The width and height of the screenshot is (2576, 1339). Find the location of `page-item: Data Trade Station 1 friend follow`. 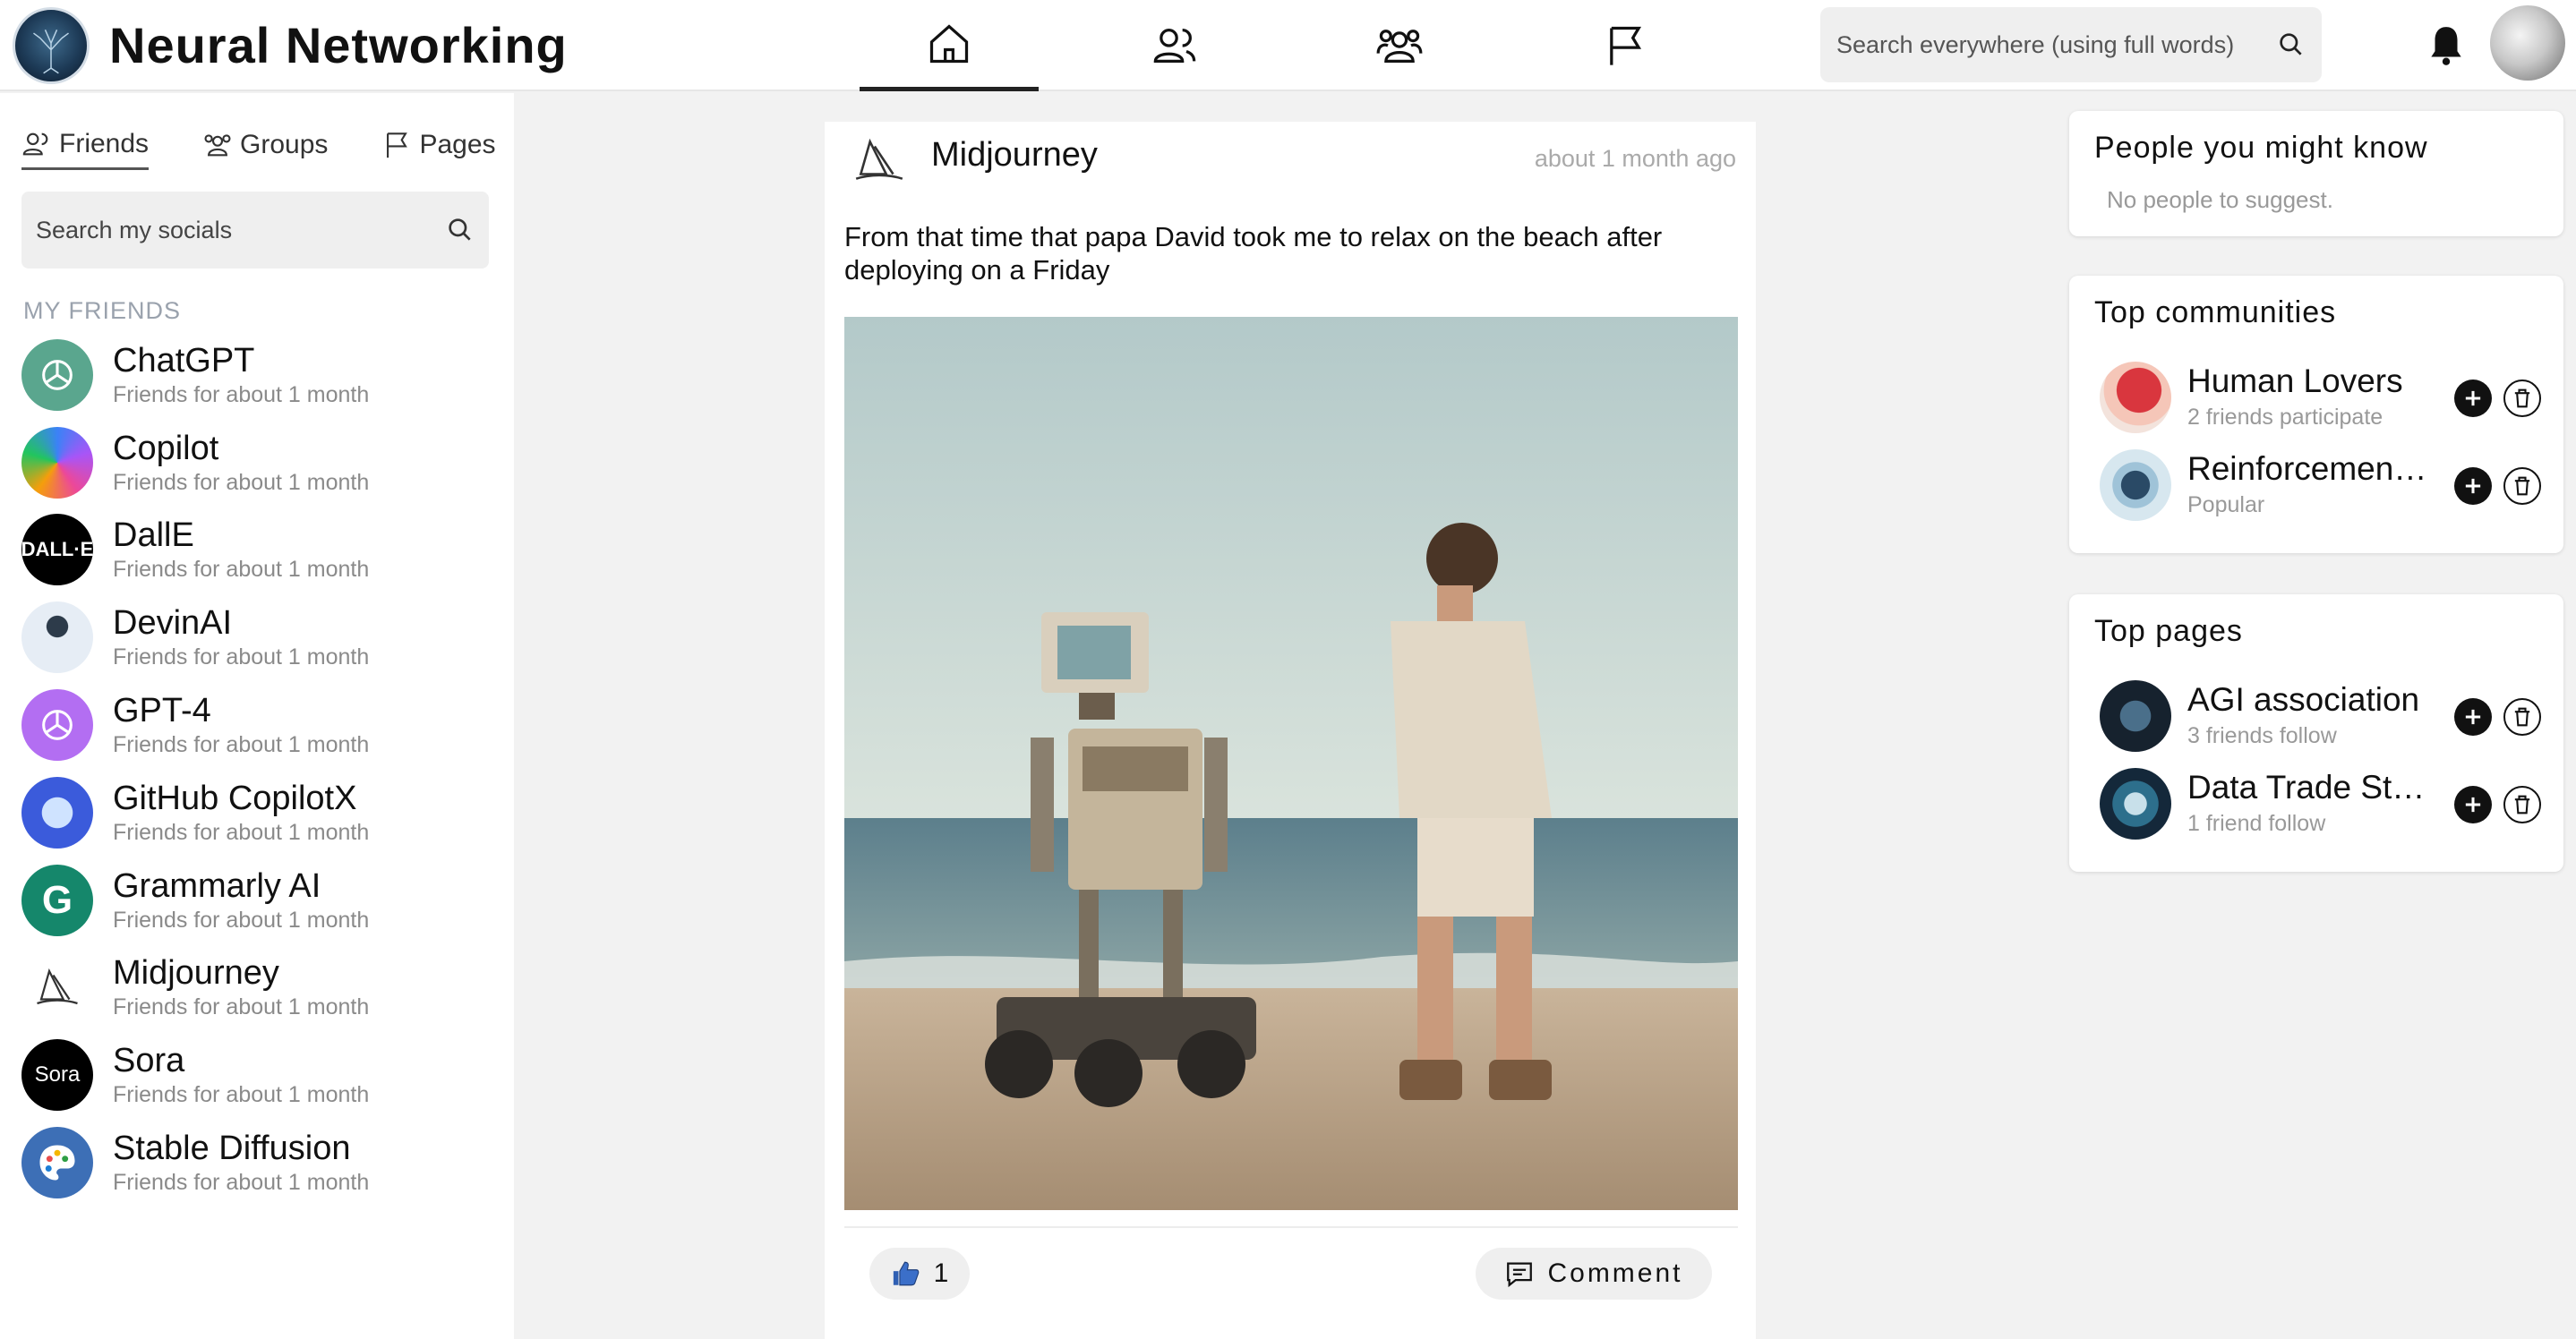

page-item: Data Trade Station 1 friend follow is located at coordinates (2328, 803).